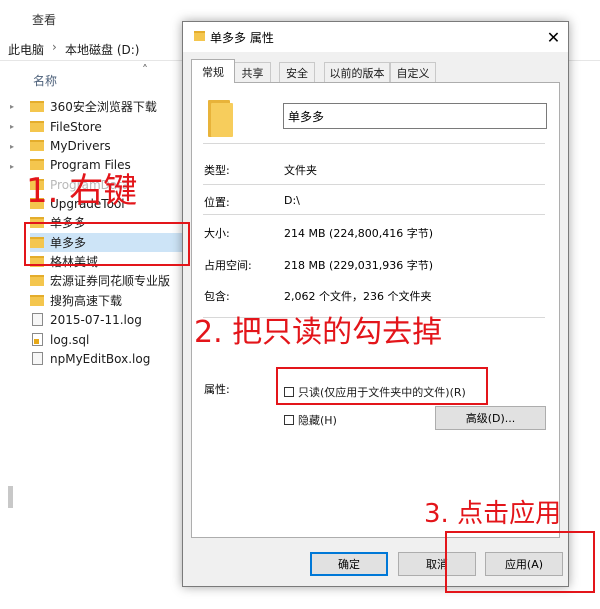 The height and width of the screenshot is (609, 600). Describe the element at coordinates (26, 49) in the screenshot. I see `breadcrumb-this-pc: 此电脑` at that location.